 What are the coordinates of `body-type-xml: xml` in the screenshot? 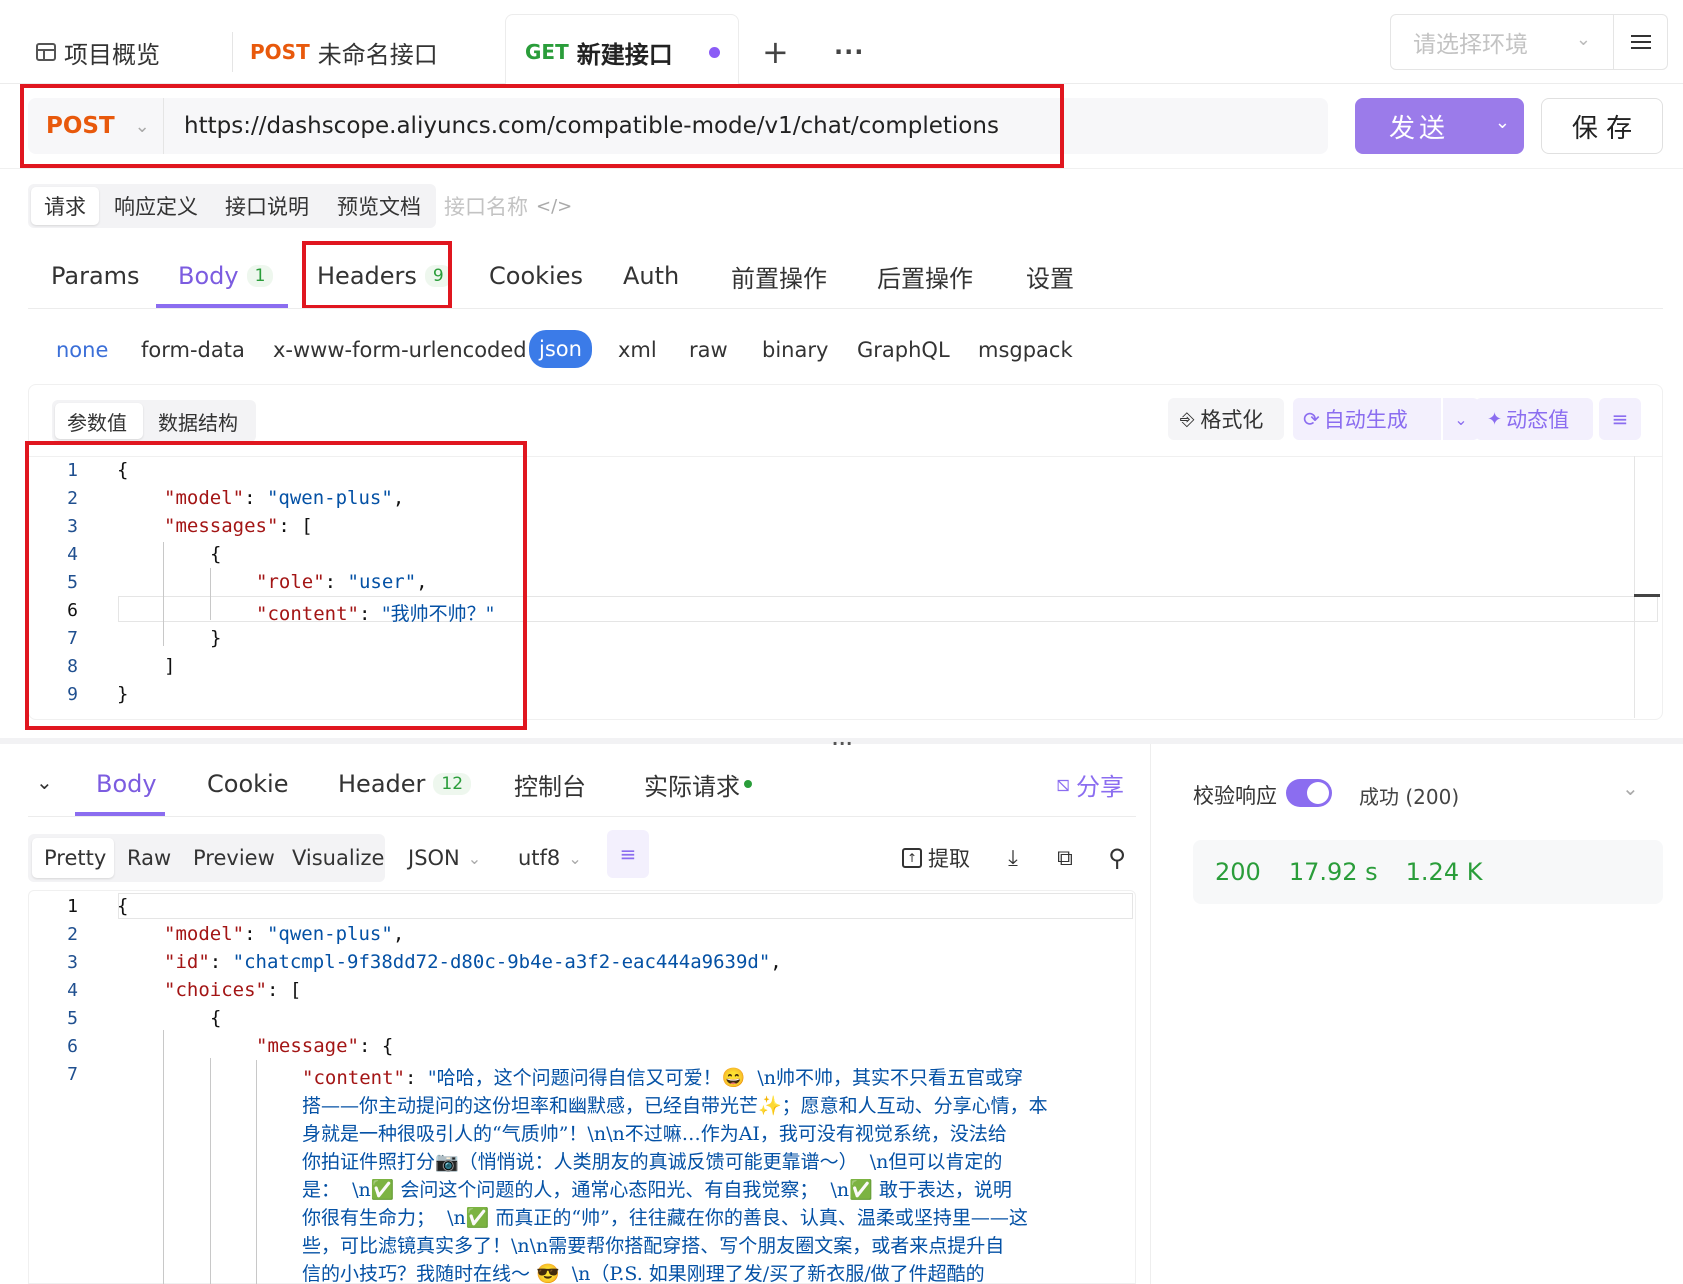 It's located at (637, 350).